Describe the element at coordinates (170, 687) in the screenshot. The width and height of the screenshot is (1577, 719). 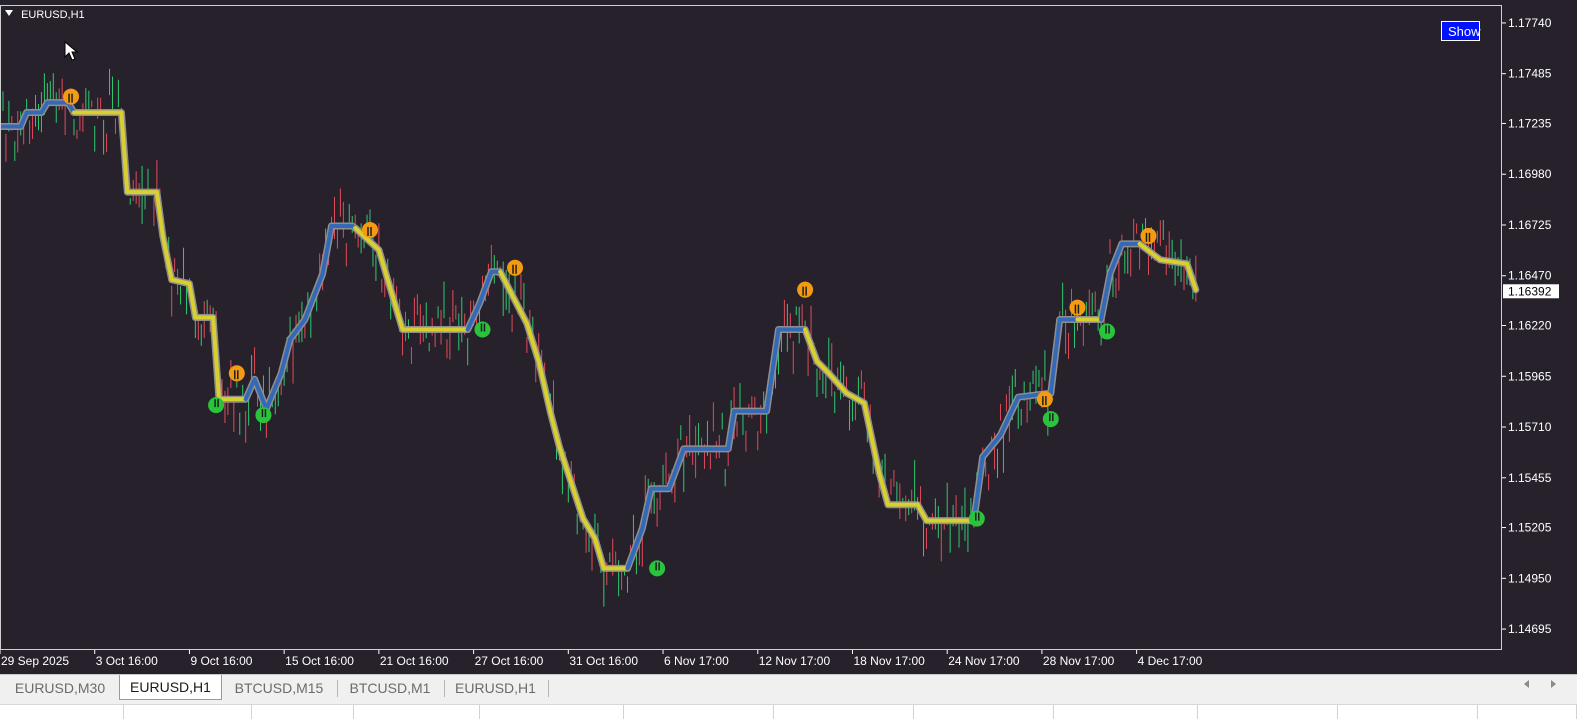
I see `tab-eurusd-h1-active: EURUSD,H1` at that location.